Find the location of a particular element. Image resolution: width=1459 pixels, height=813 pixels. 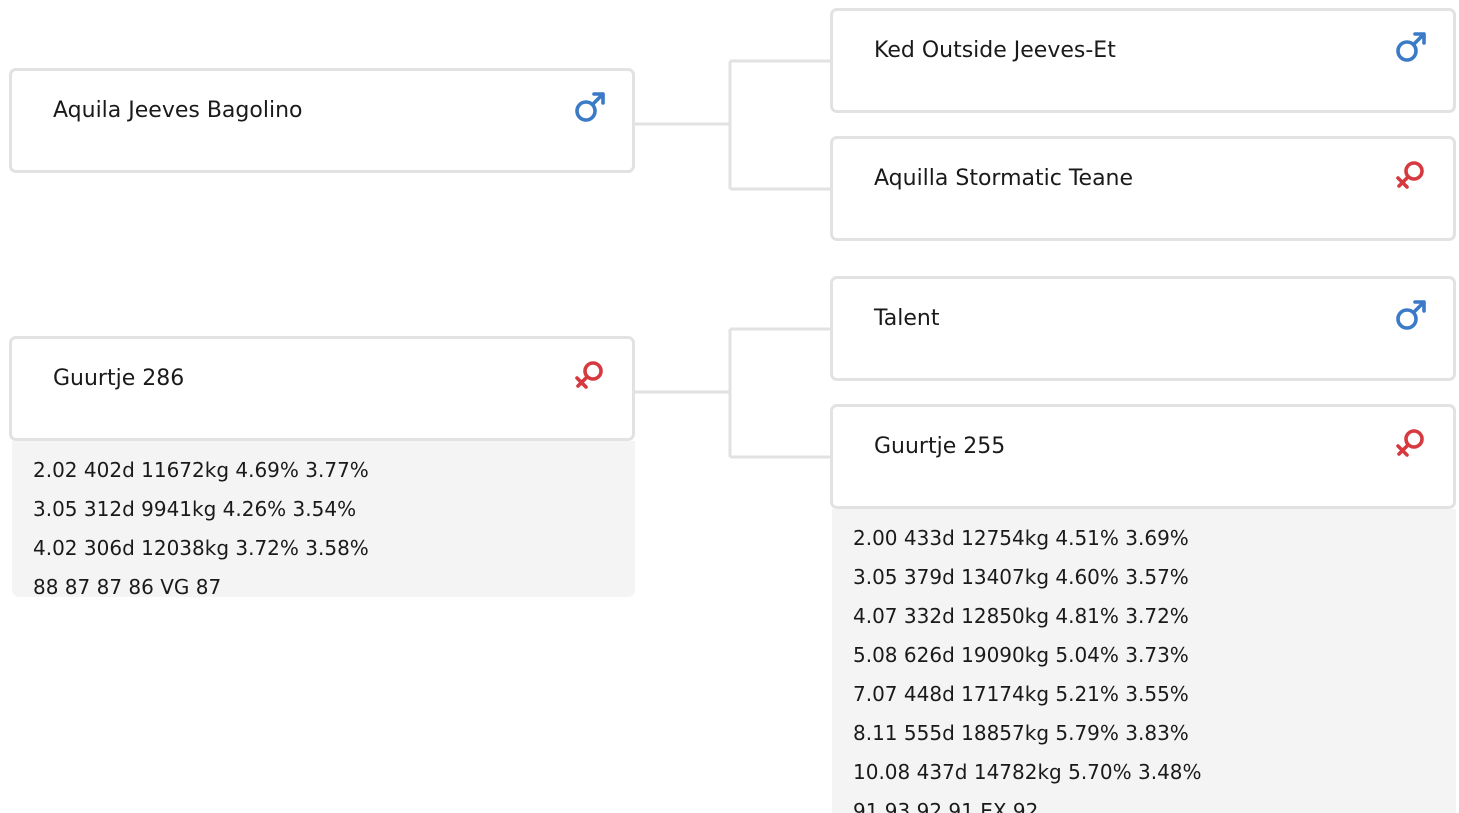

classification-score: 88 87 87 86 VG 87 is located at coordinates (127, 586).